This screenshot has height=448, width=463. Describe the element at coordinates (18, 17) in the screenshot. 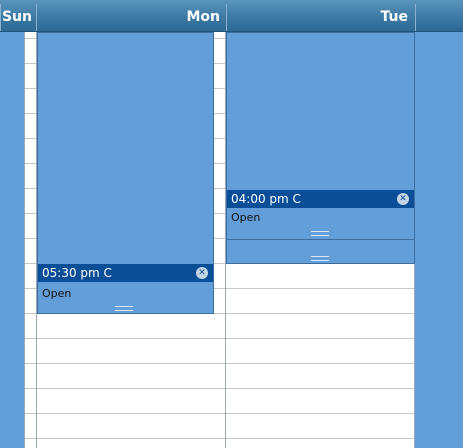

I see `day-header-sun: Sun` at that location.